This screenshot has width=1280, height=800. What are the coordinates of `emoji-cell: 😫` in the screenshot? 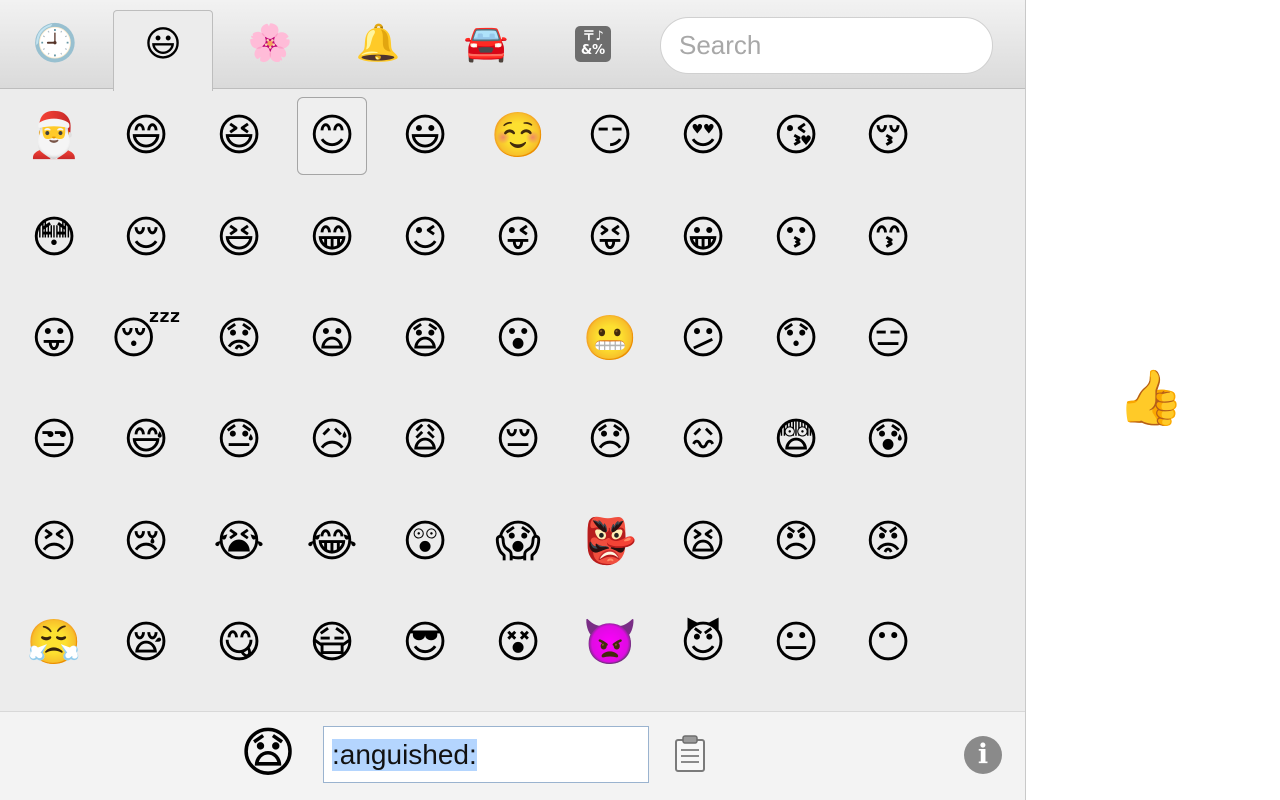 It's located at (703, 542).